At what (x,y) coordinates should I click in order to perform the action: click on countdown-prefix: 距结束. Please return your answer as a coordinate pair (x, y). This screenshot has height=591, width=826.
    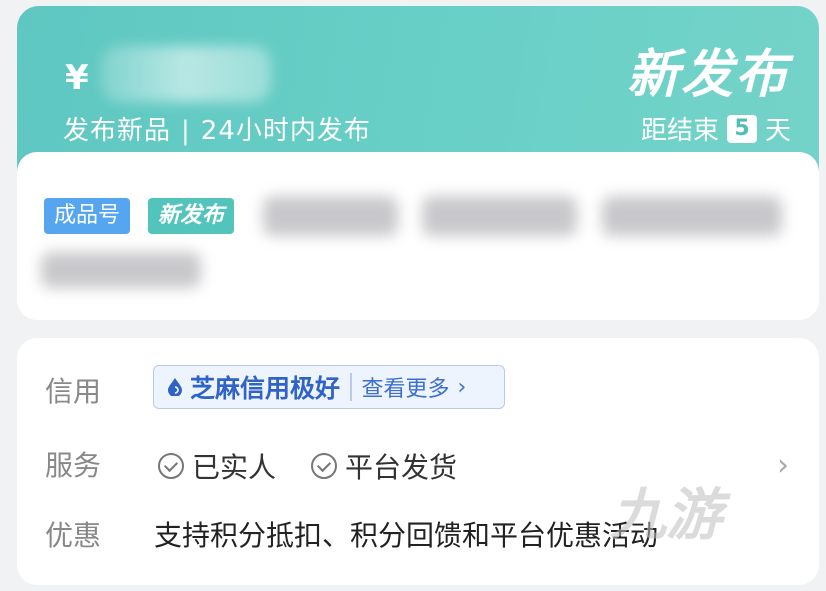
    Looking at the image, I should click on (679, 131).